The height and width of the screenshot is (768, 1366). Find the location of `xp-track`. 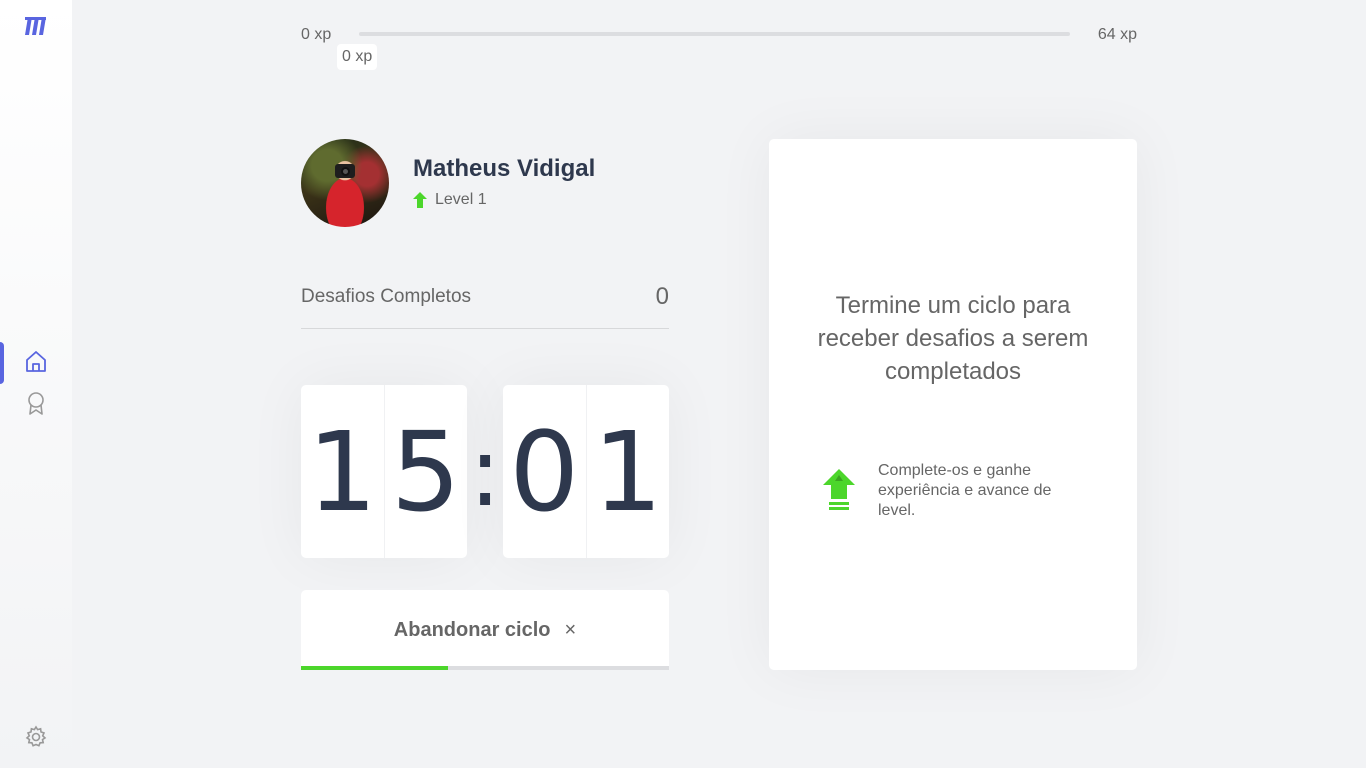

xp-track is located at coordinates (714, 34).